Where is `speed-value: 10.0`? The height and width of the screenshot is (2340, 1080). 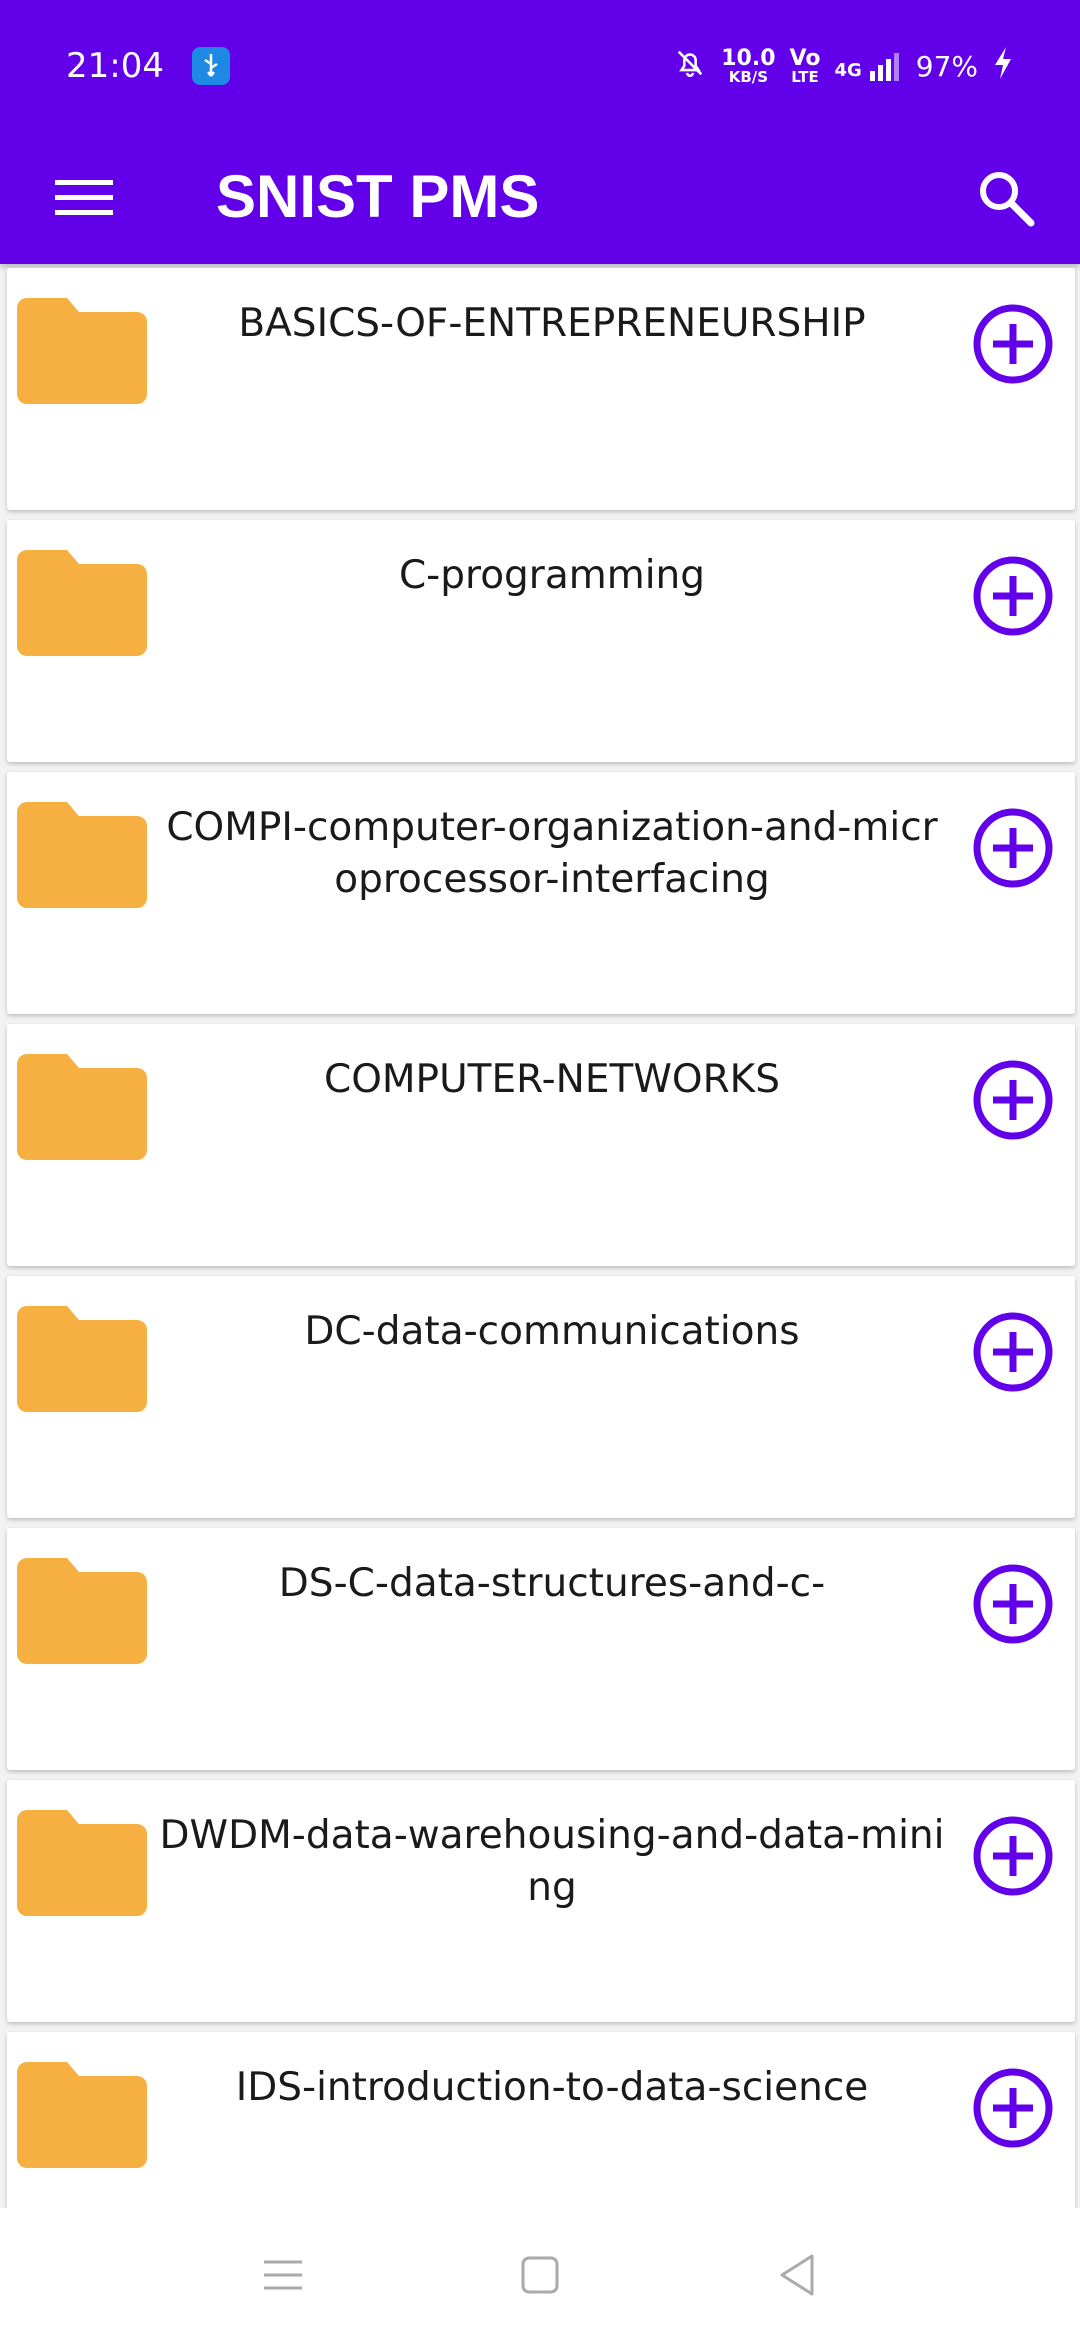
speed-value: 10.0 is located at coordinates (748, 58).